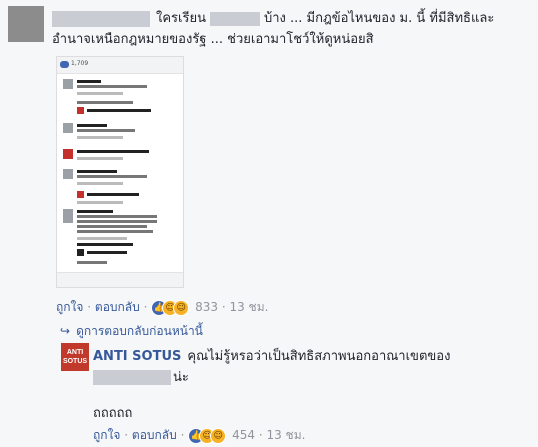  I want to click on reply-link: ตอบกลับ, so click(117, 307).